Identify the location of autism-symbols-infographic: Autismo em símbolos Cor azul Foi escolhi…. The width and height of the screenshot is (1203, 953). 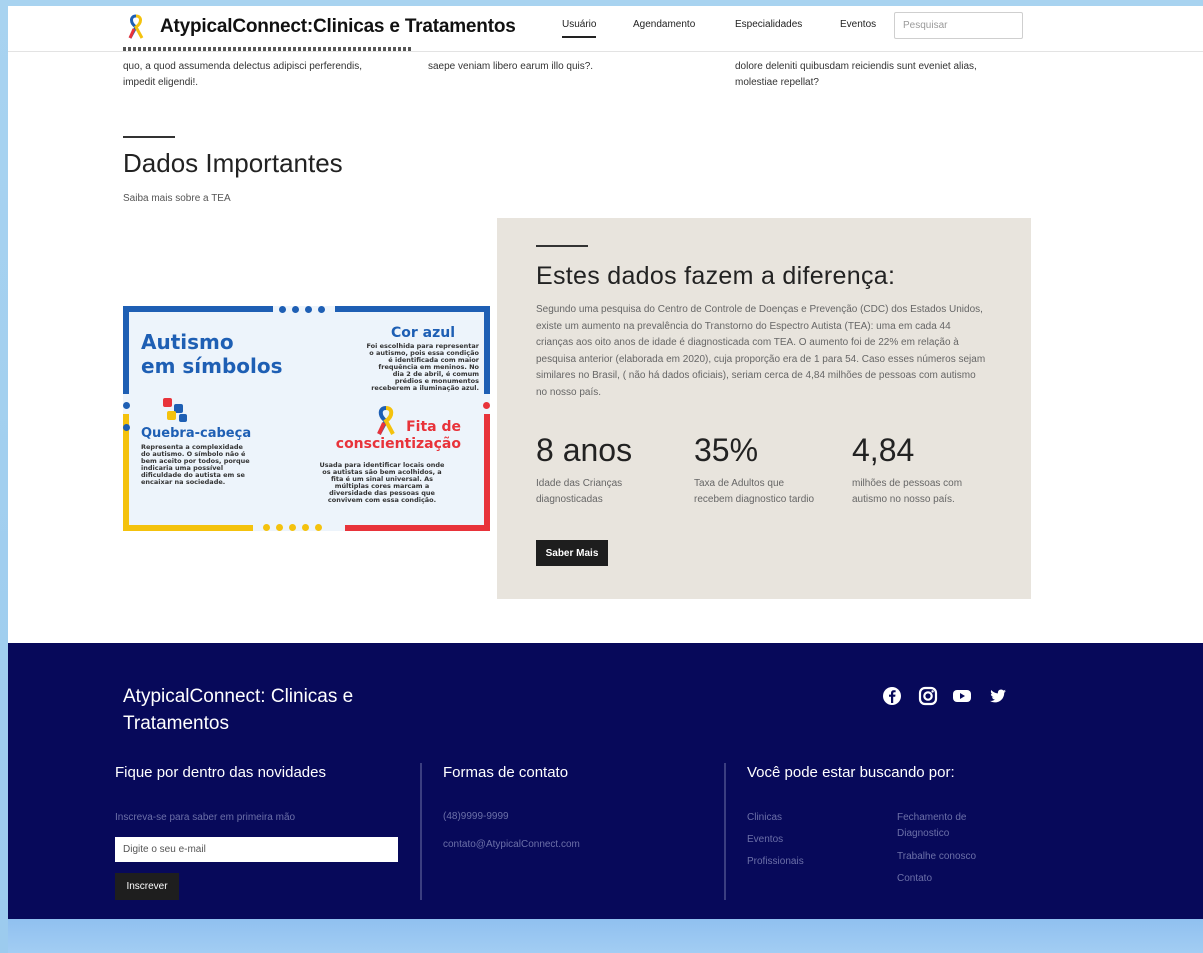
(306, 418).